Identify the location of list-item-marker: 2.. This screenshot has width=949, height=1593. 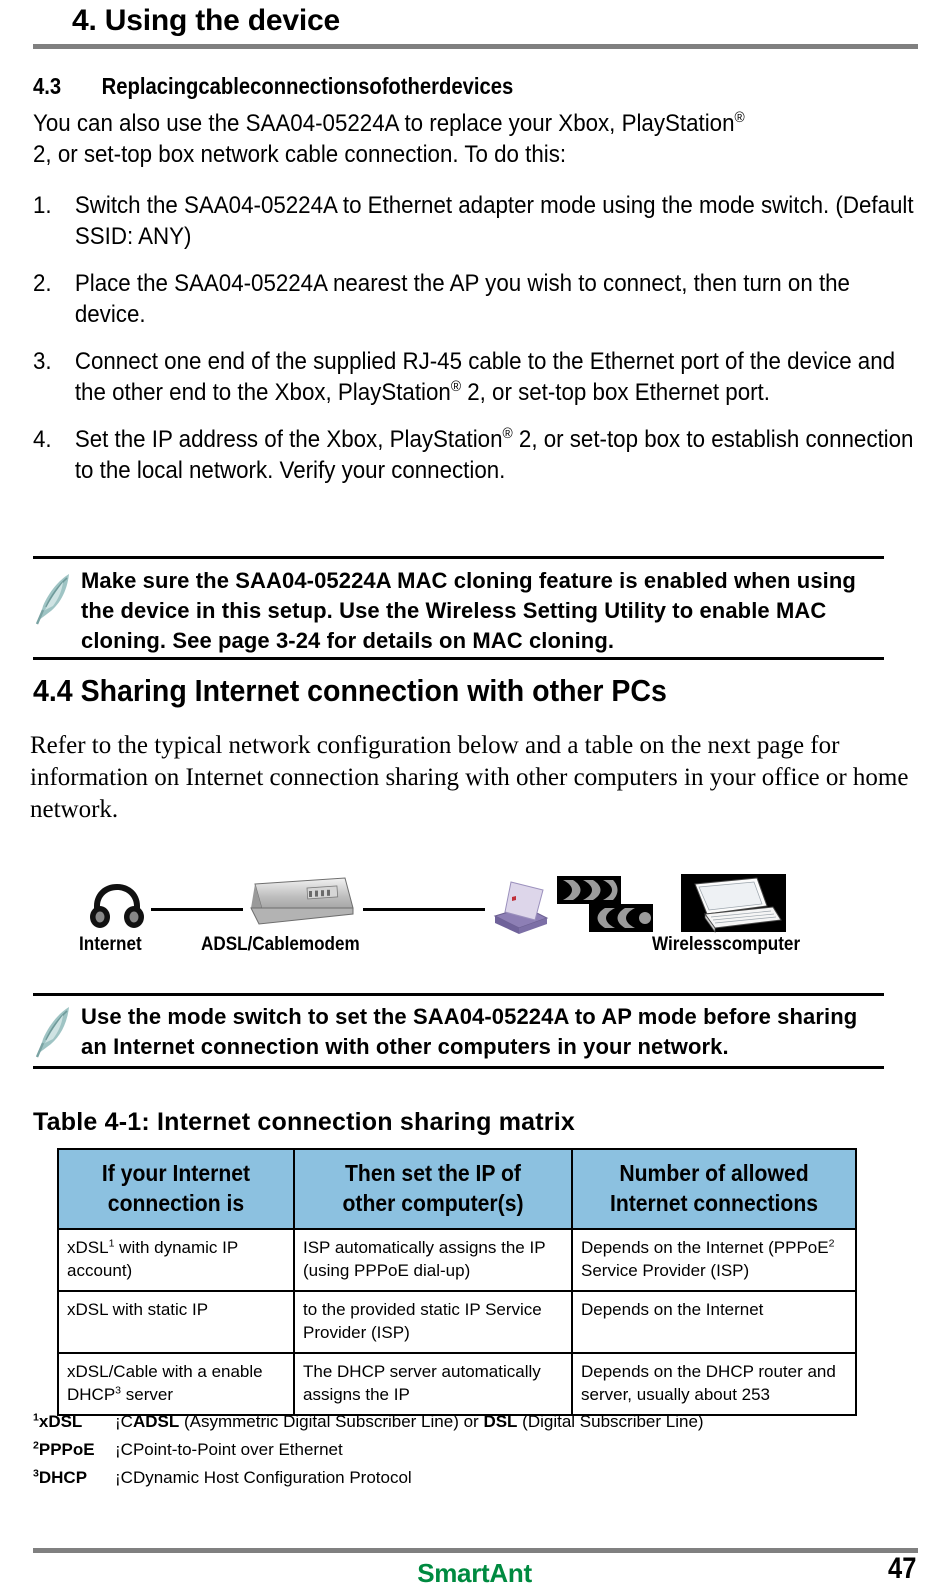
(42, 283).